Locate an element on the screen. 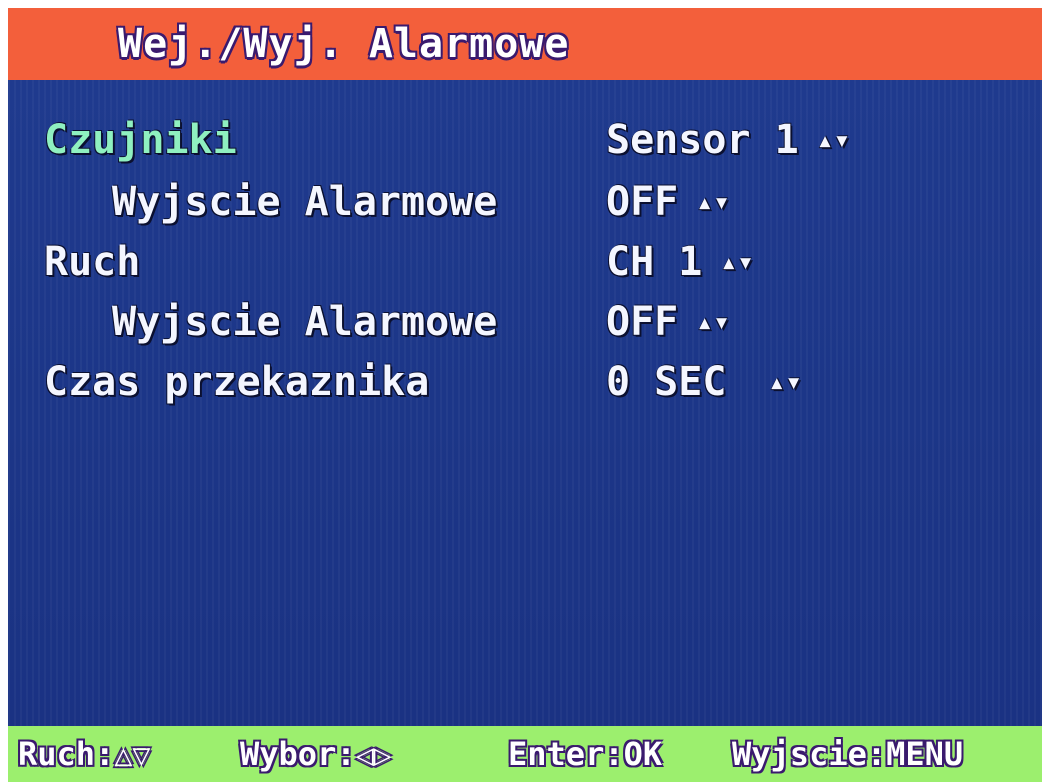 The image size is (1042, 782). motion-alarm-output-value: OFF is located at coordinates (642, 322).